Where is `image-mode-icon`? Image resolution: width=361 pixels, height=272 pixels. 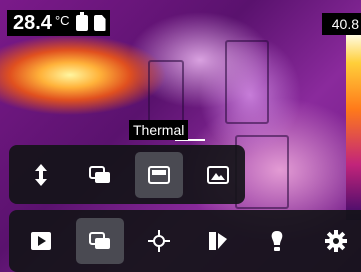 image-mode-icon is located at coordinates (99, 240).